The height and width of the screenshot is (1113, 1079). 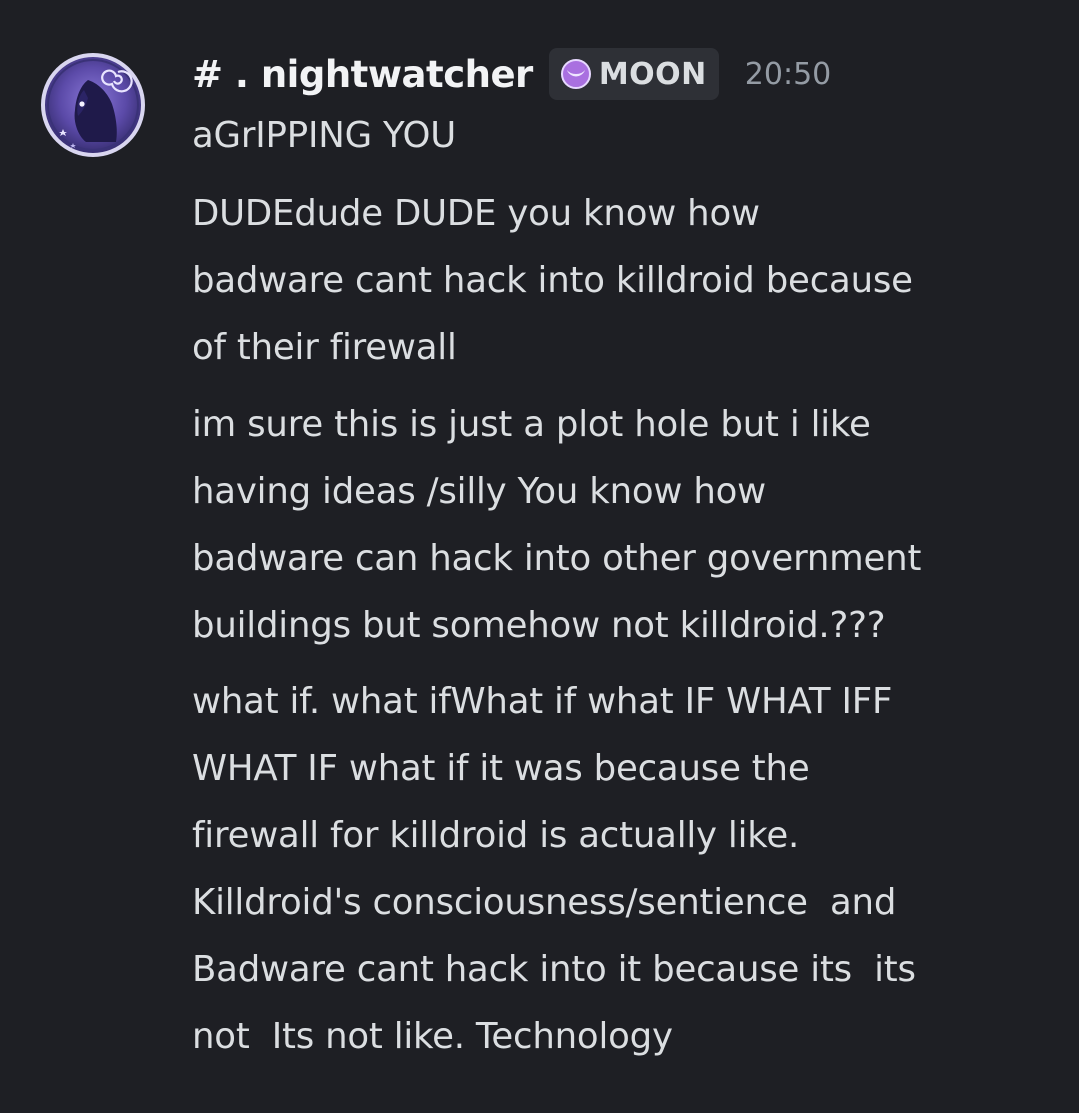 What do you see at coordinates (324, 347) in the screenshot?
I see `message-line: of their firewall` at bounding box center [324, 347].